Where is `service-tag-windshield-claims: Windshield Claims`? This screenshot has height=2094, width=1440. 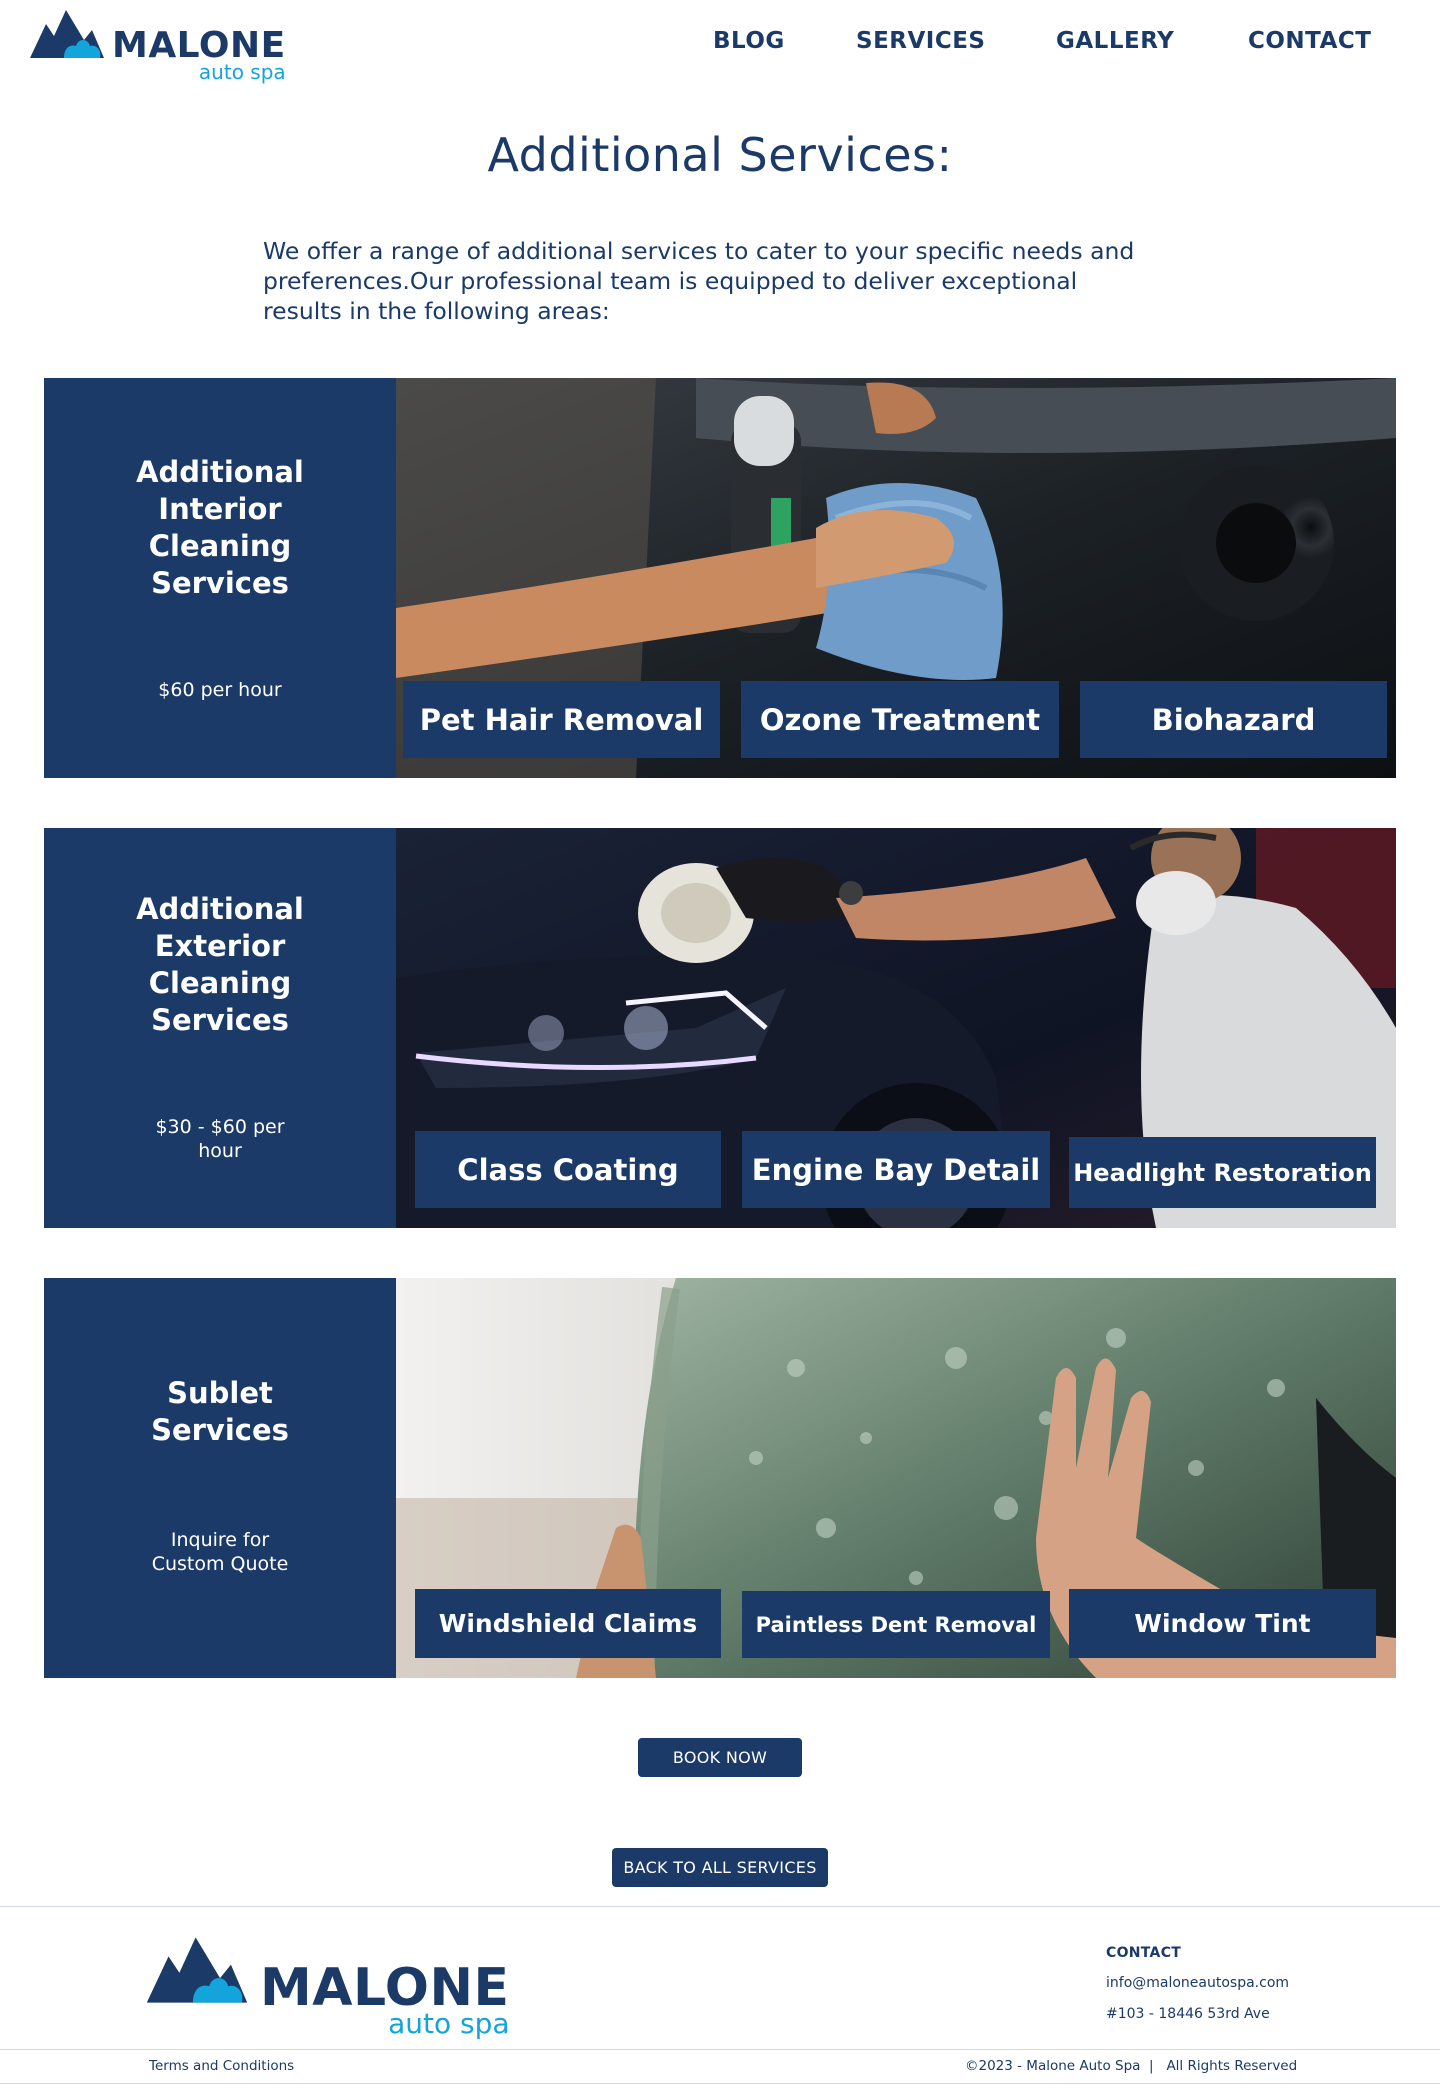 service-tag-windshield-claims: Windshield Claims is located at coordinates (568, 1623).